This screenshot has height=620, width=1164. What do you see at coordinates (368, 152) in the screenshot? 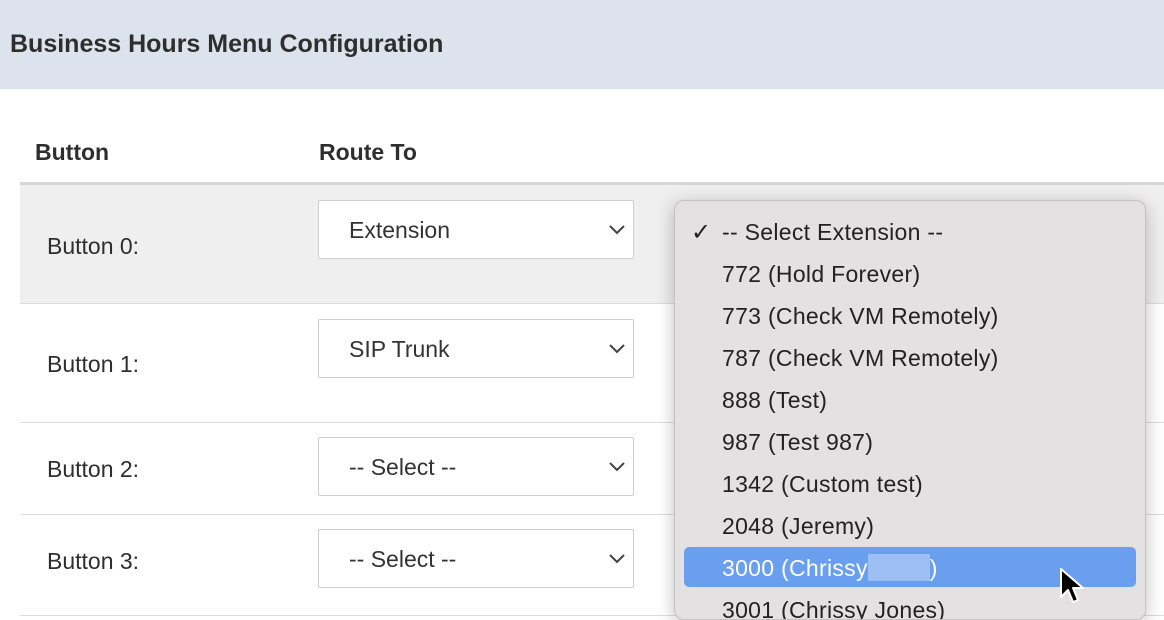
I see `column-header-route-to: Route To` at bounding box center [368, 152].